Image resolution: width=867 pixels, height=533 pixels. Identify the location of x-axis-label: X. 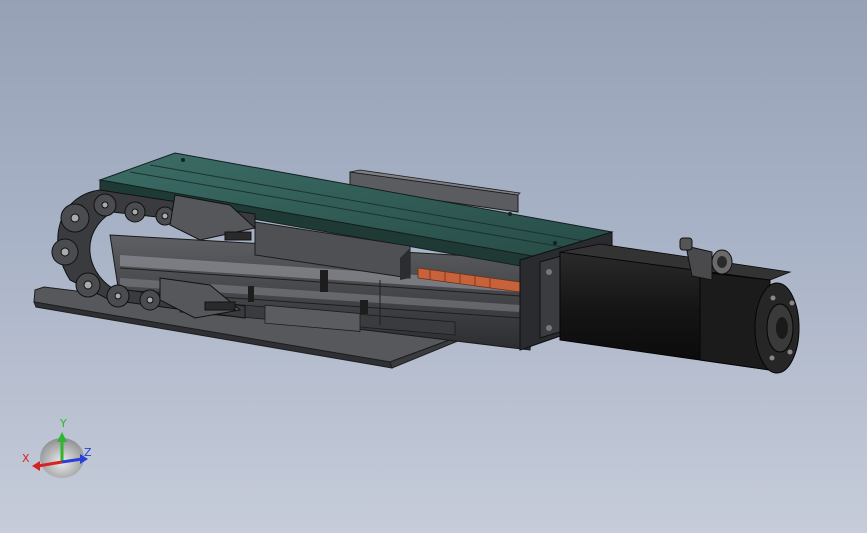
(26, 458).